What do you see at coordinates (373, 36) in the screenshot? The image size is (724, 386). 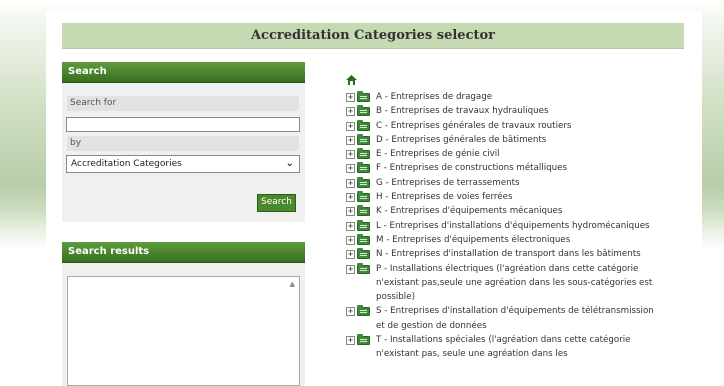 I see `page-title: Accreditation Categories selector` at bounding box center [373, 36].